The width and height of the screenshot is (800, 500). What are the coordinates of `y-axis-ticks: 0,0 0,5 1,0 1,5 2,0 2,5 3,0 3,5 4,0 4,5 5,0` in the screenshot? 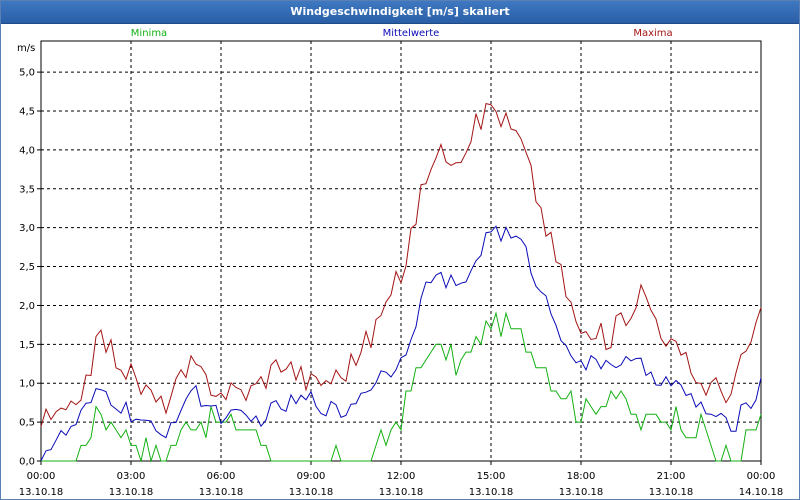 It's located at (30, 268).